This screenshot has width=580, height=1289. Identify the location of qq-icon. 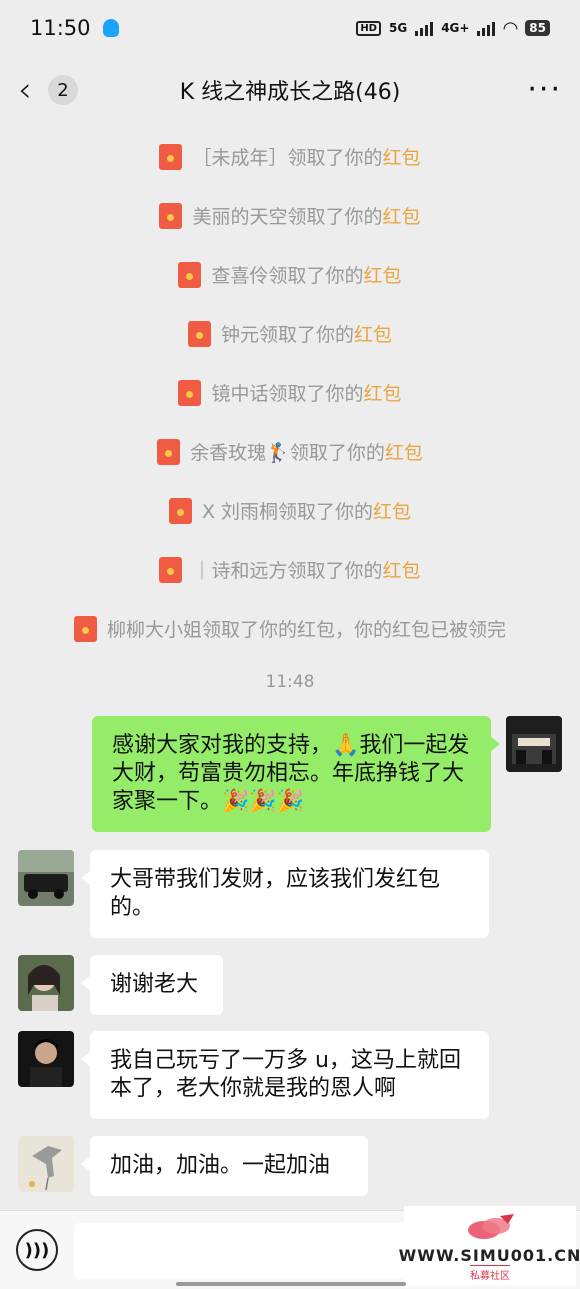
(110, 28).